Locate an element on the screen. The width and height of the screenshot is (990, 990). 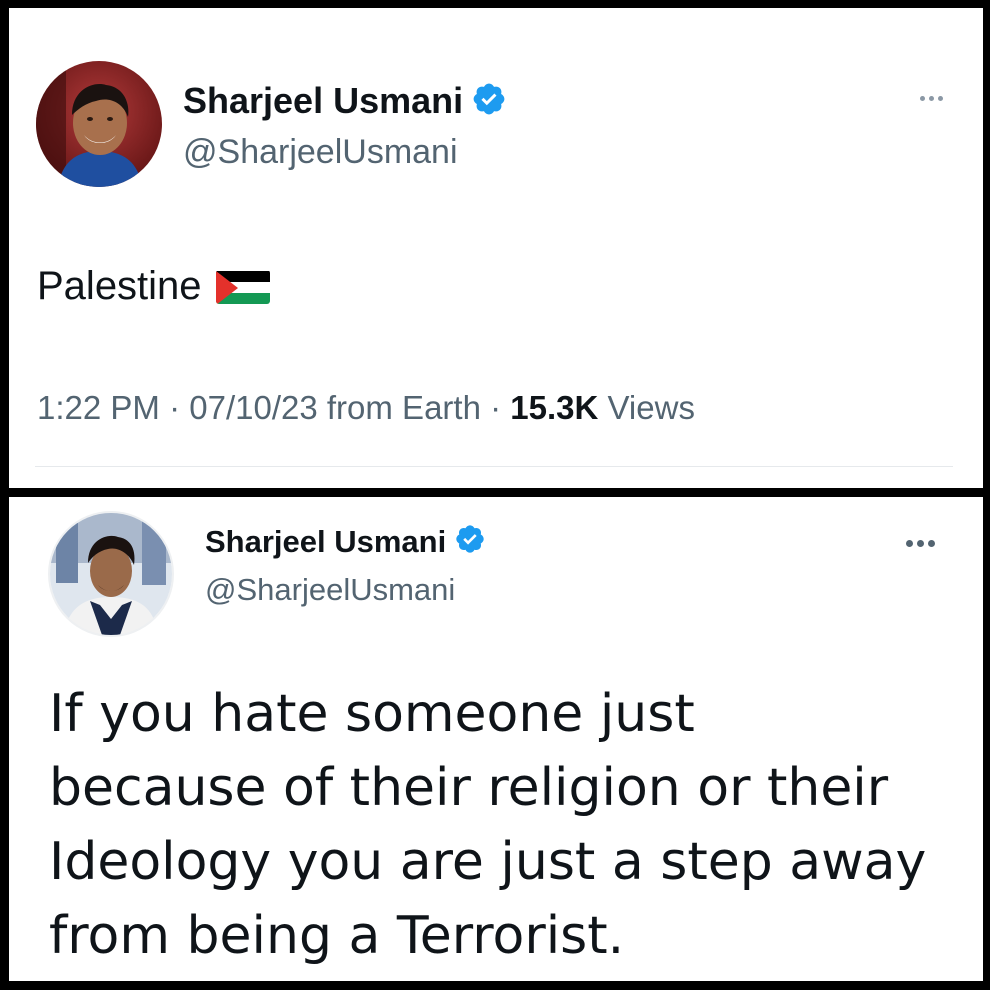
divider is located at coordinates (494, 466).